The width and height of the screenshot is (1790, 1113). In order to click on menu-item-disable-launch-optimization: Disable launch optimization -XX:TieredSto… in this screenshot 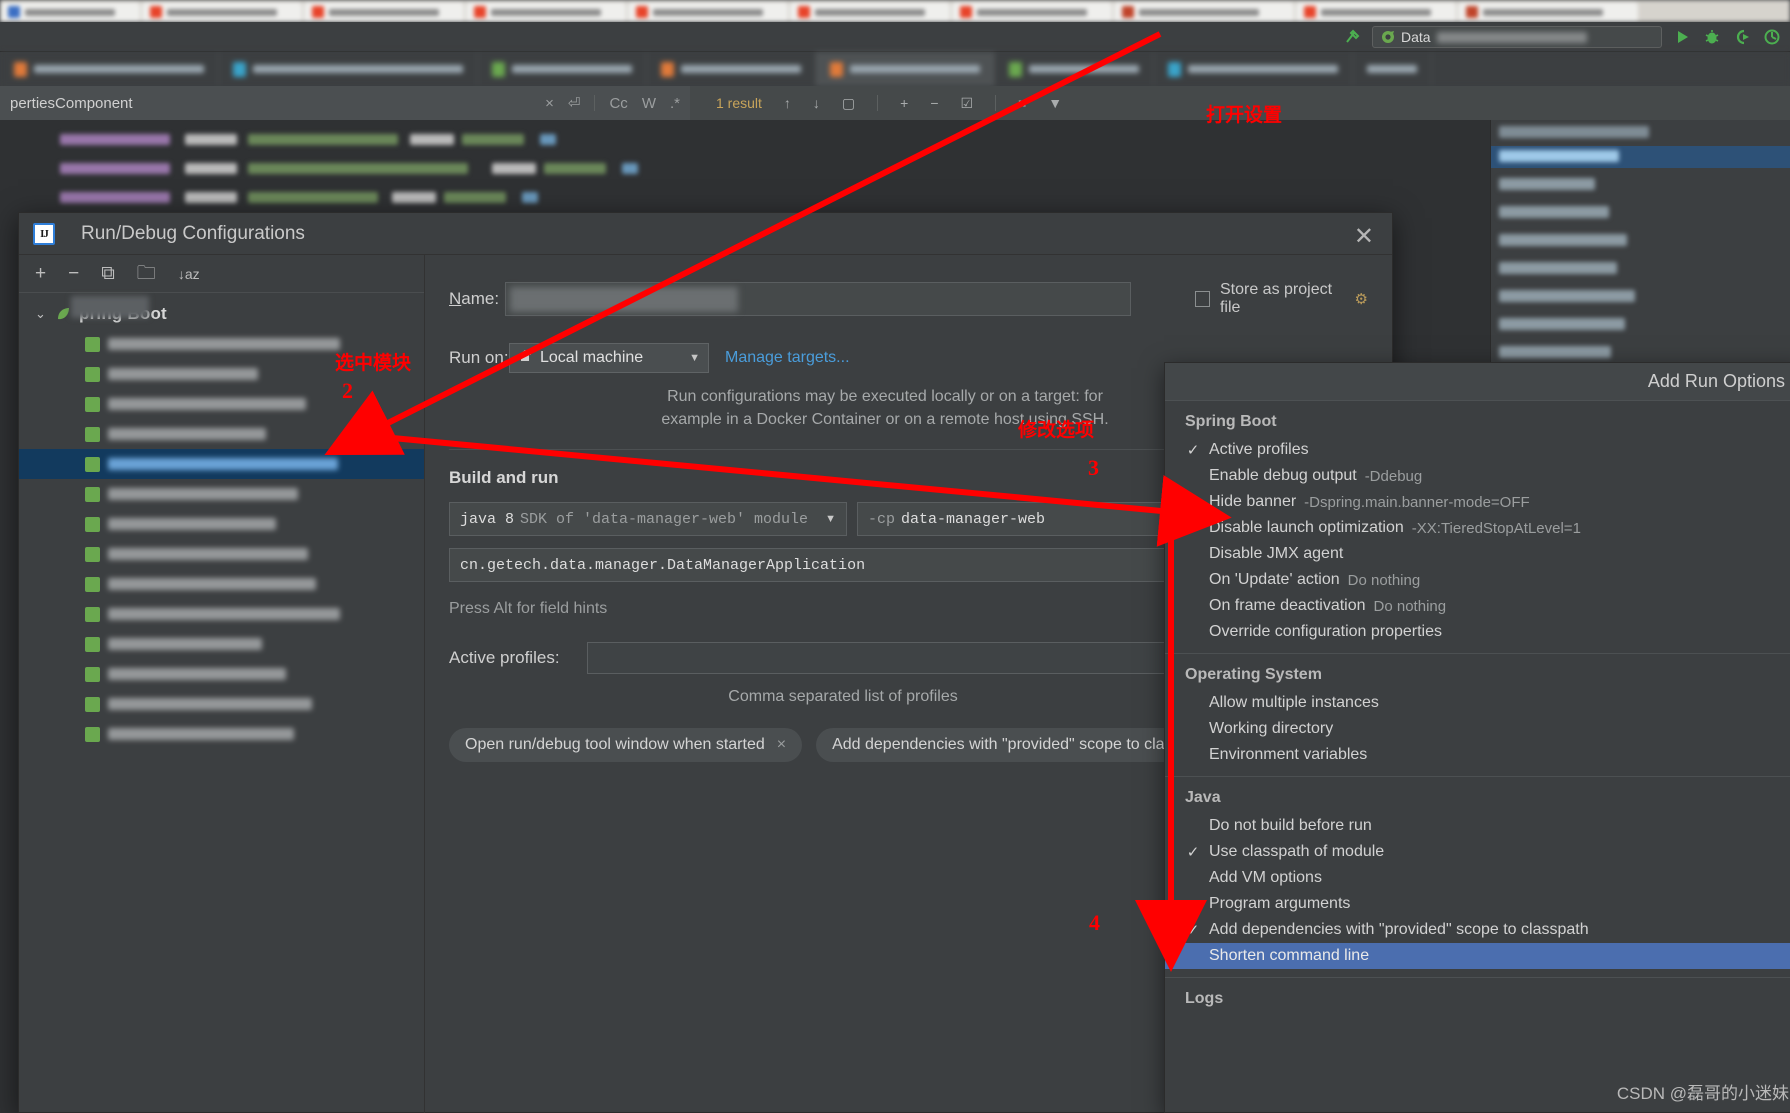, I will do `click(1477, 528)`.